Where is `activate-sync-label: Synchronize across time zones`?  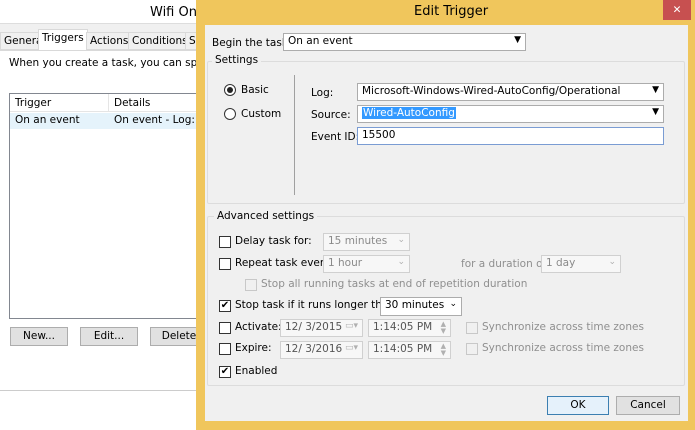
activate-sync-label: Synchronize across time zones is located at coordinates (563, 327).